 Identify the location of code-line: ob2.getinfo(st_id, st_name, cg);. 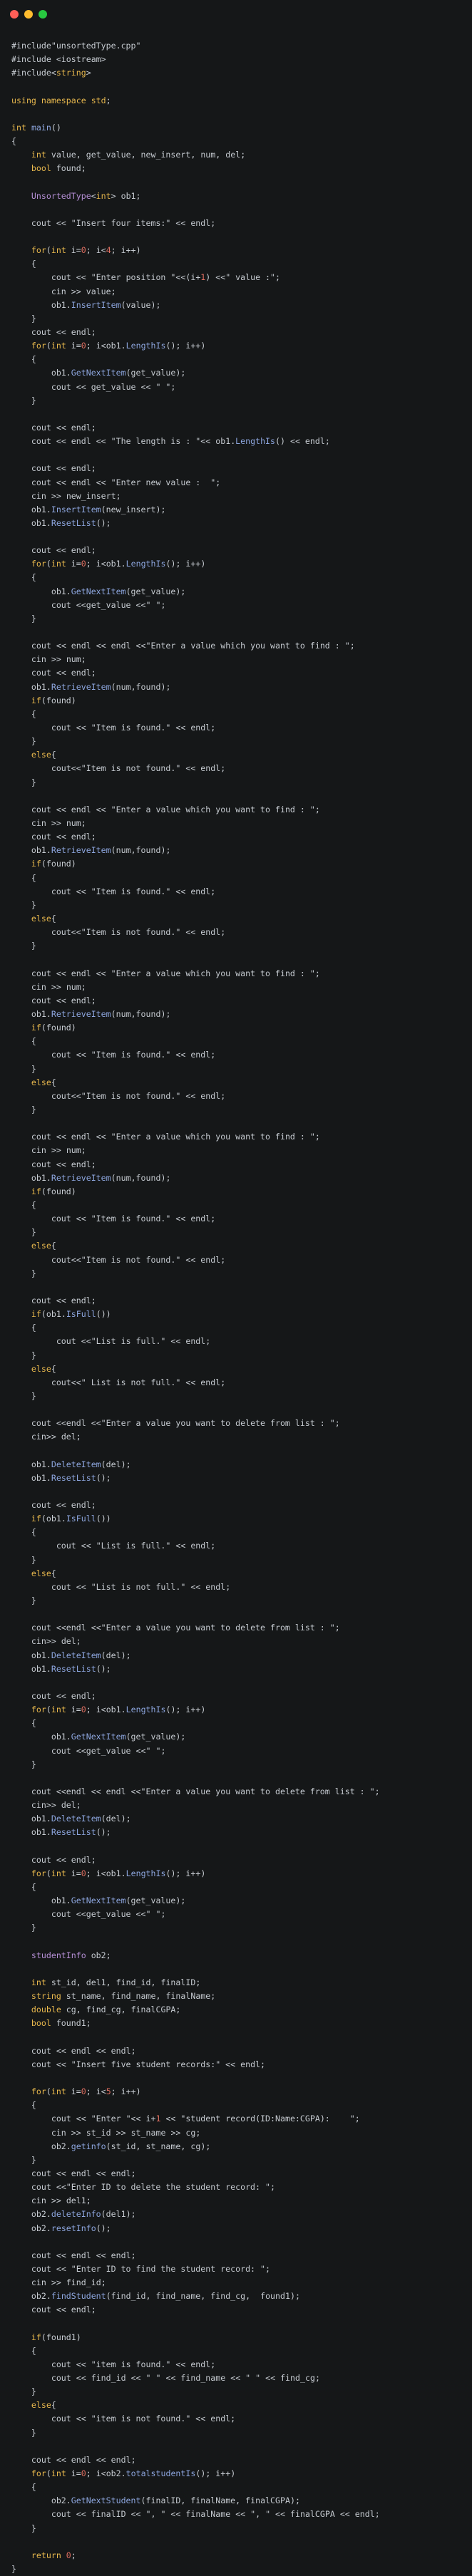
(131, 2146).